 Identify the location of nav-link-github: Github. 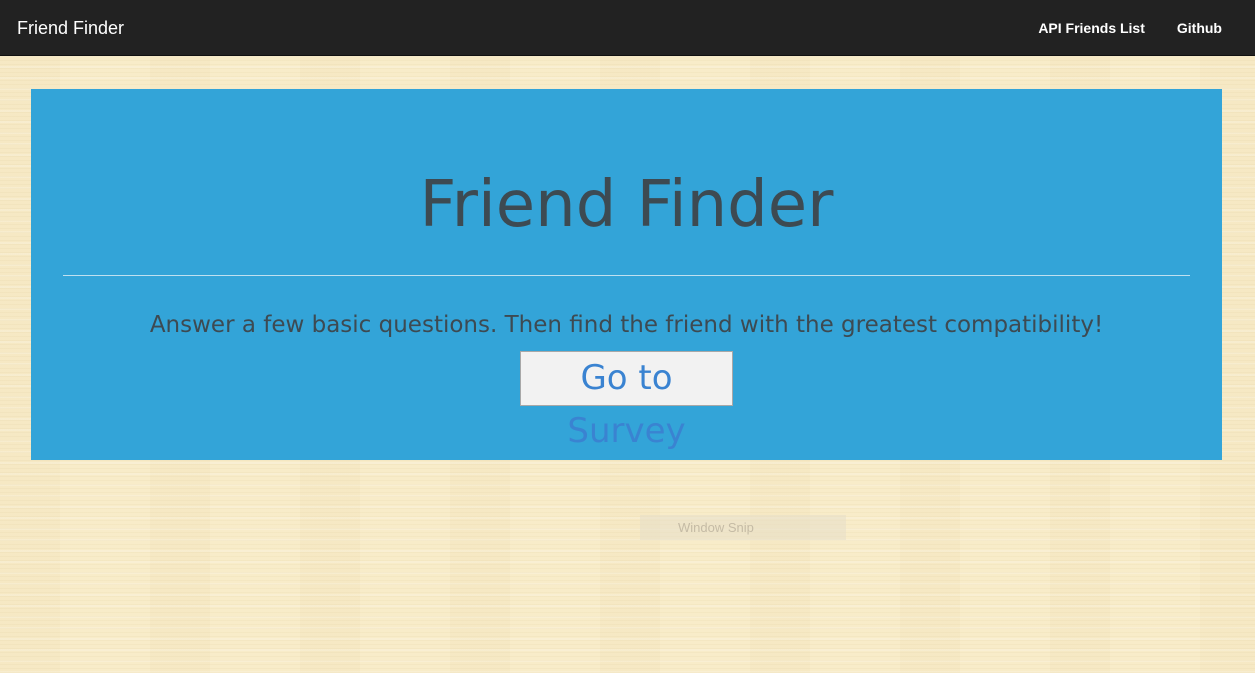
(1199, 28).